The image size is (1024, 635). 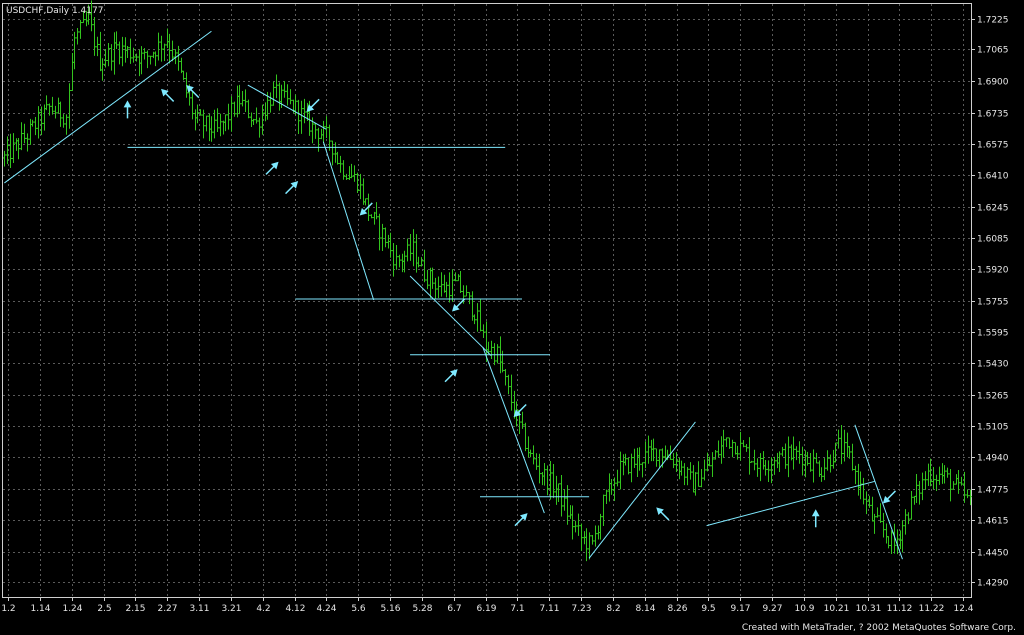 I want to click on x-tick-label: 1.14, so click(x=40, y=609).